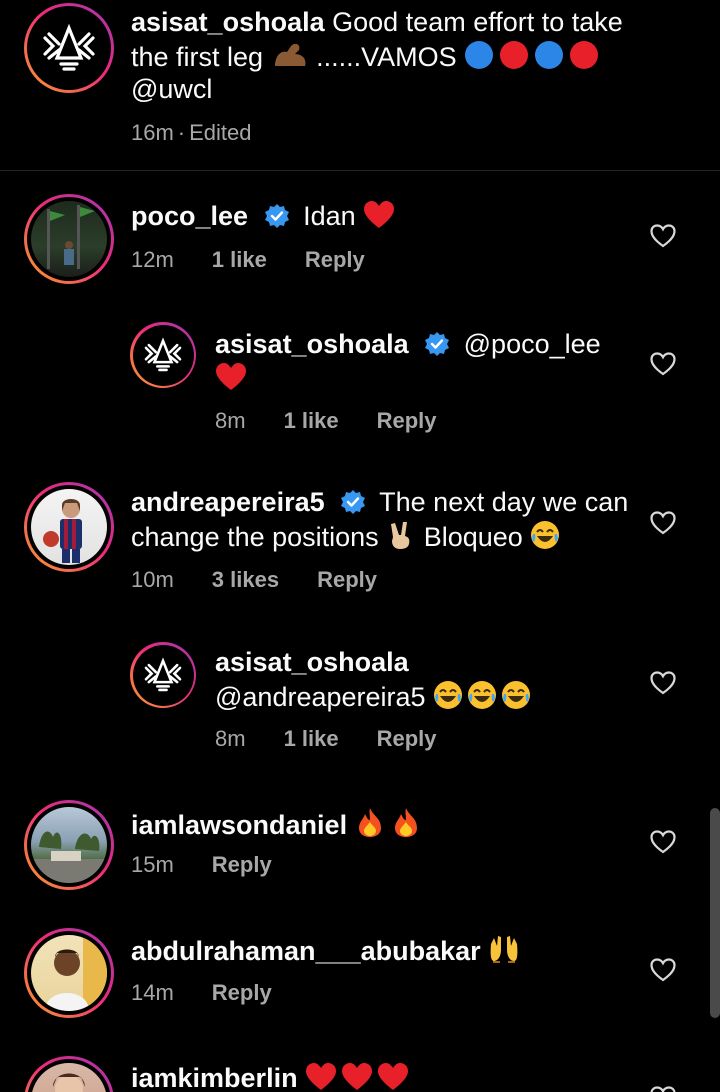  I want to click on comment-text: iamkimberlin, so click(270, 1077).